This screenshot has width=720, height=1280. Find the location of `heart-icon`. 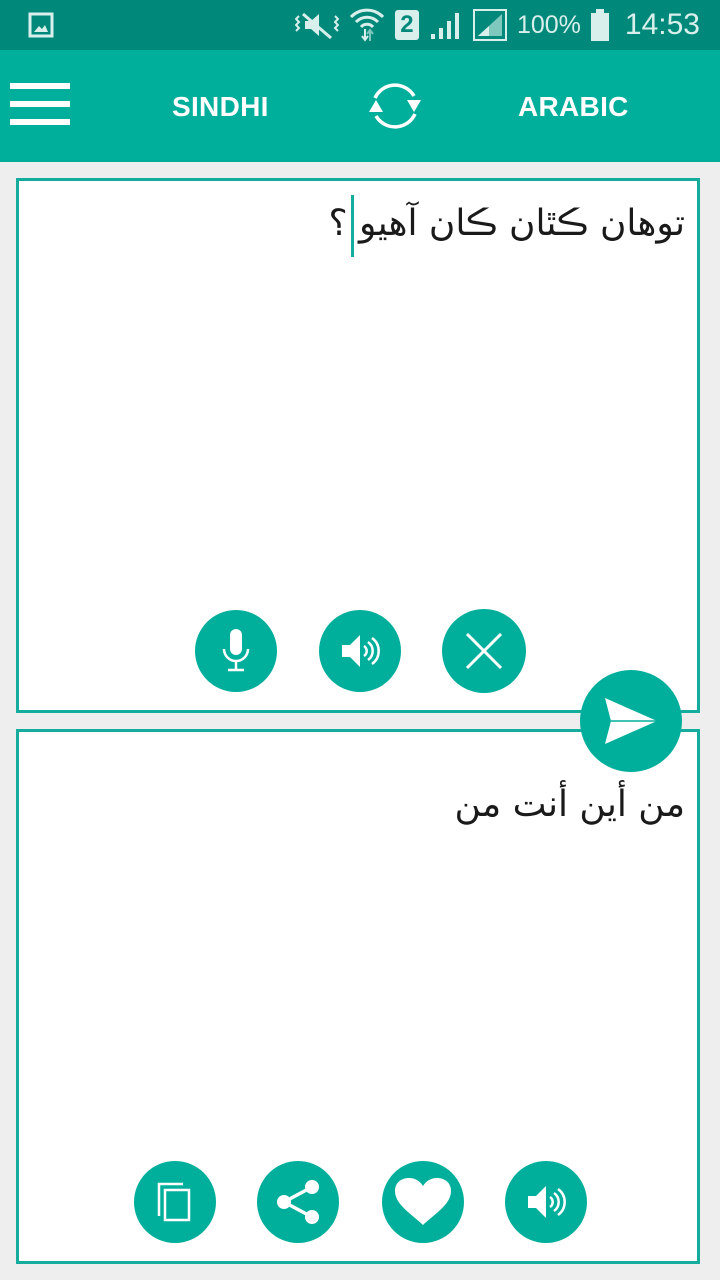

heart-icon is located at coordinates (423, 1201).